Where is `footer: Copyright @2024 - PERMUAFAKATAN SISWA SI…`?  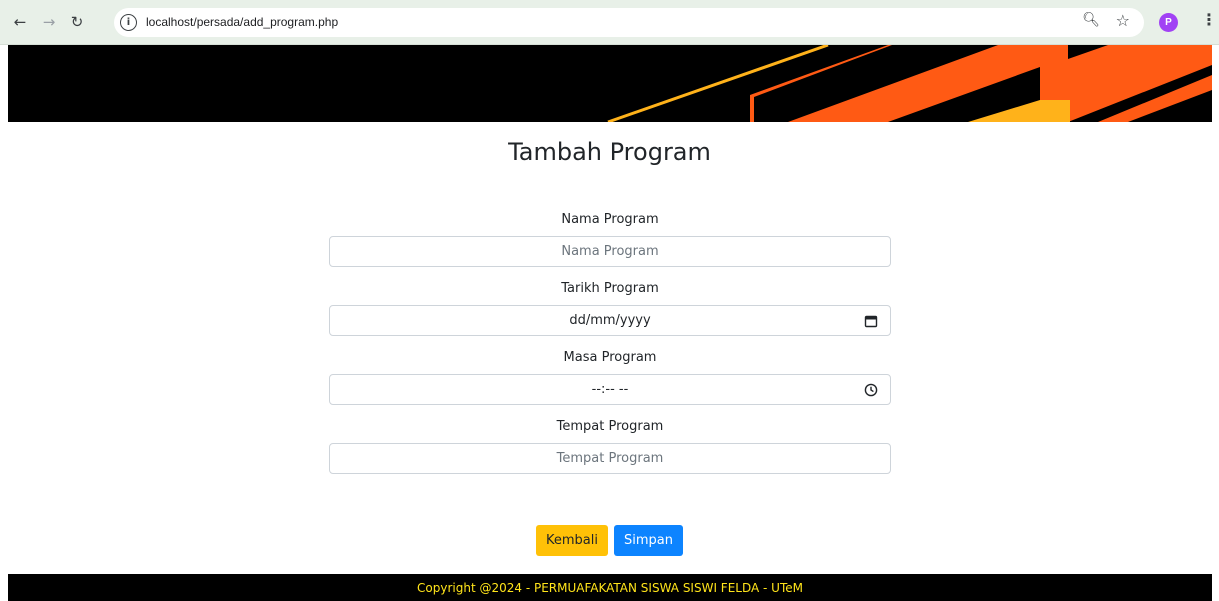 footer: Copyright @2024 - PERMUAFAKATAN SISWA SI… is located at coordinates (610, 587).